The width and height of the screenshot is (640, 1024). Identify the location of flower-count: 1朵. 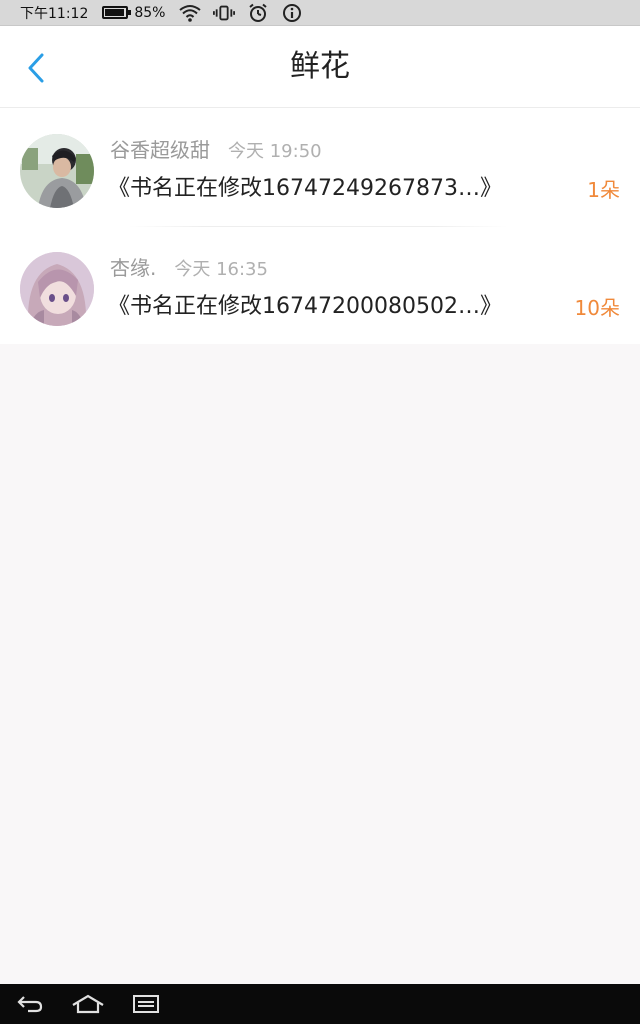
(603, 190).